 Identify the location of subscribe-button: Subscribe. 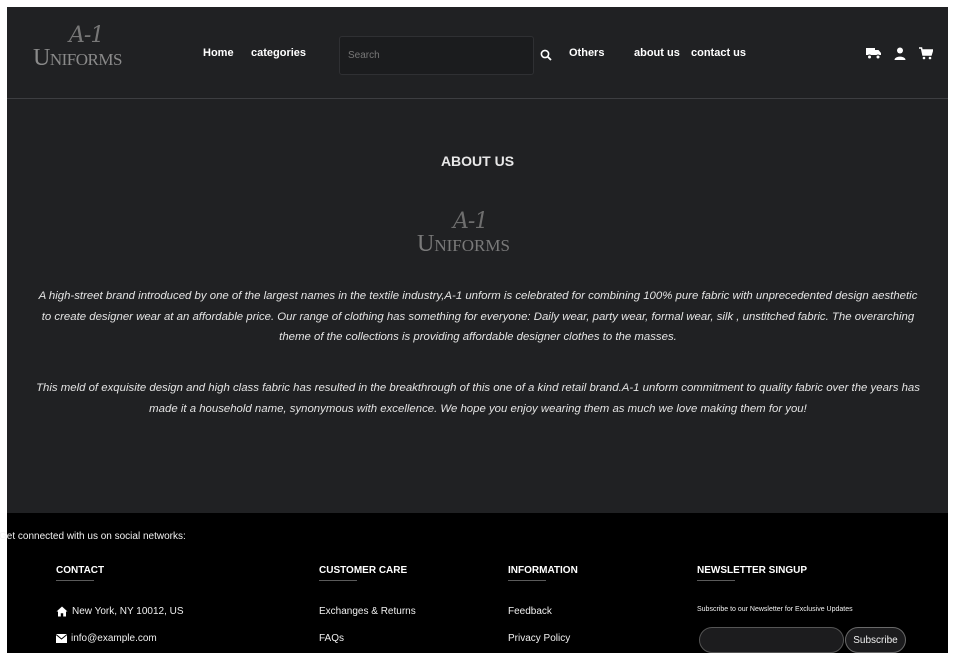
(875, 640).